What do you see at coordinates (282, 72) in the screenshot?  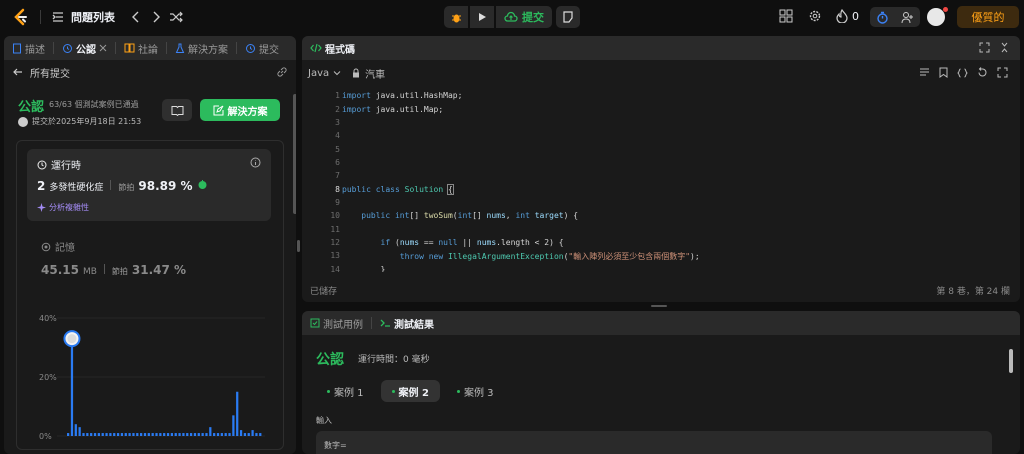 I see `link-icon` at bounding box center [282, 72].